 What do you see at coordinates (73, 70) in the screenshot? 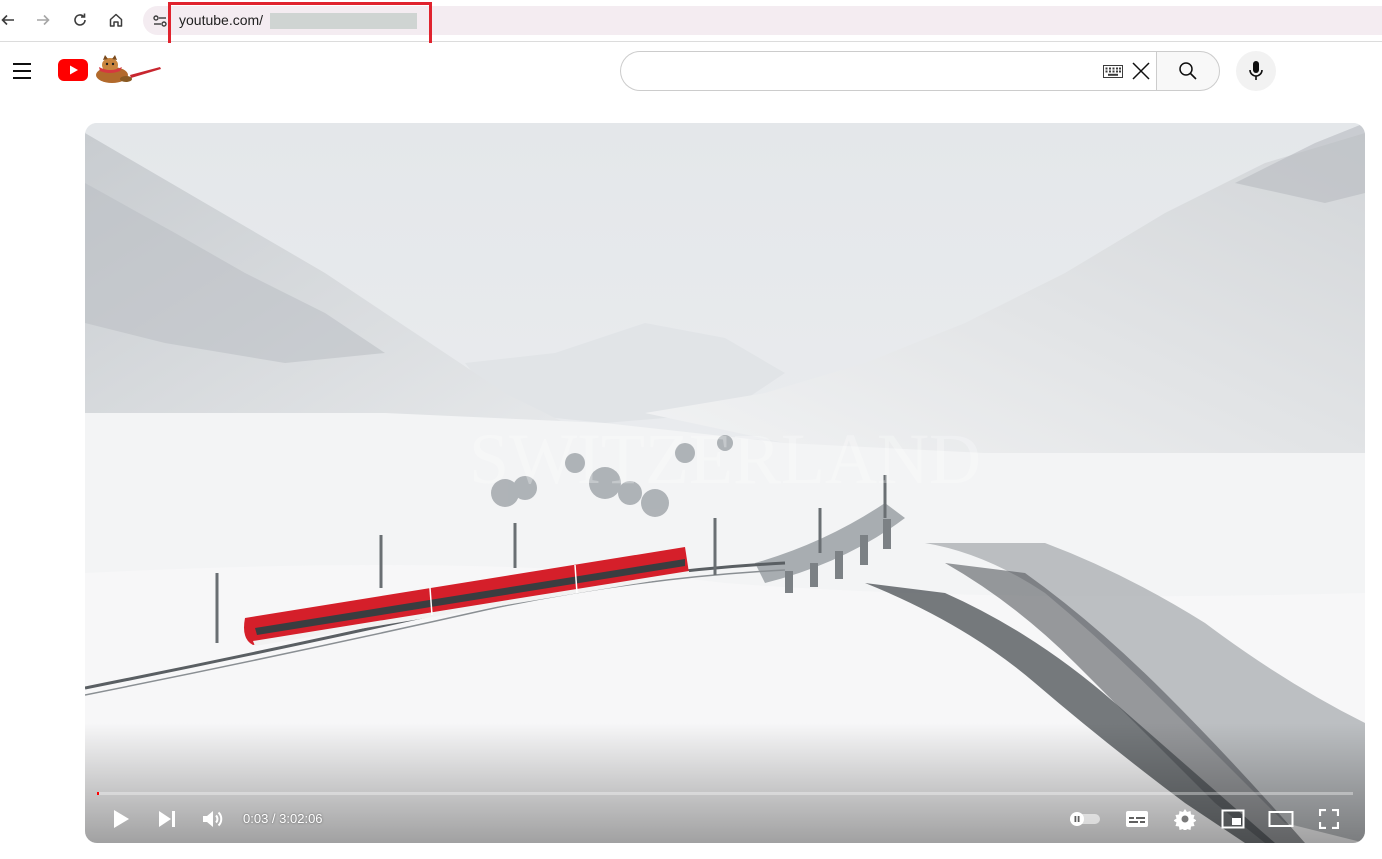
I see `youtube-logo-icon` at bounding box center [73, 70].